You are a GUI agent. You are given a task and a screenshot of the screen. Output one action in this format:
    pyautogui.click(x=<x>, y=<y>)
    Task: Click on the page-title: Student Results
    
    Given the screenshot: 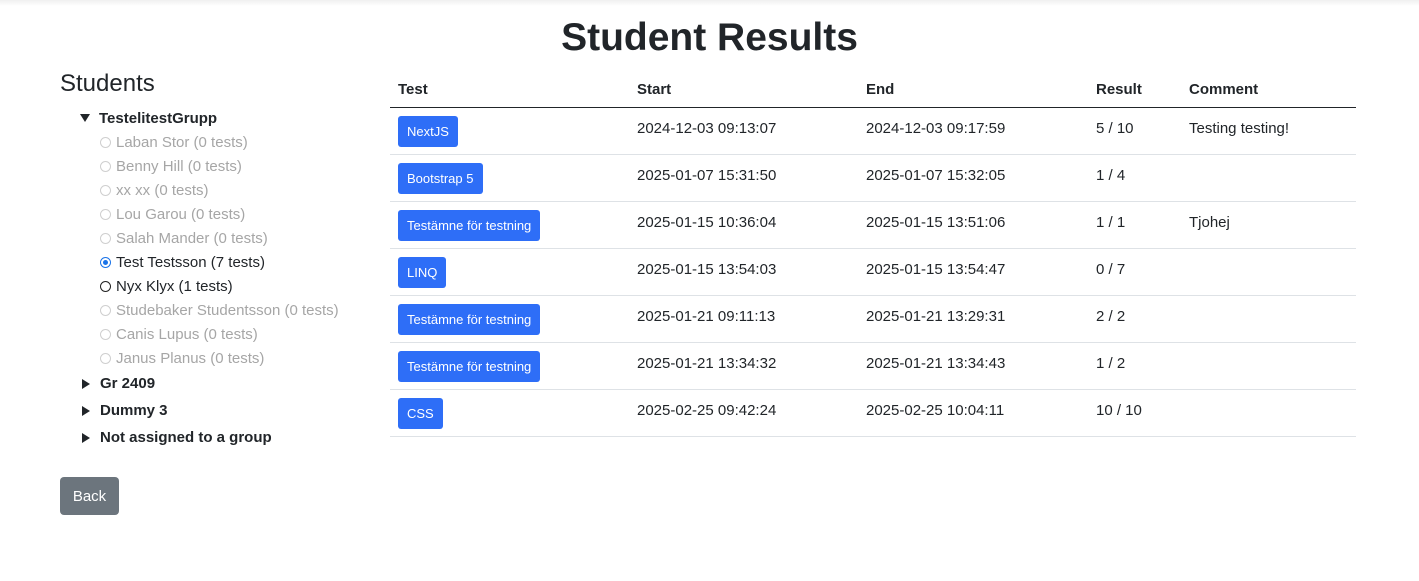 What is the action you would take?
    pyautogui.click(x=709, y=37)
    